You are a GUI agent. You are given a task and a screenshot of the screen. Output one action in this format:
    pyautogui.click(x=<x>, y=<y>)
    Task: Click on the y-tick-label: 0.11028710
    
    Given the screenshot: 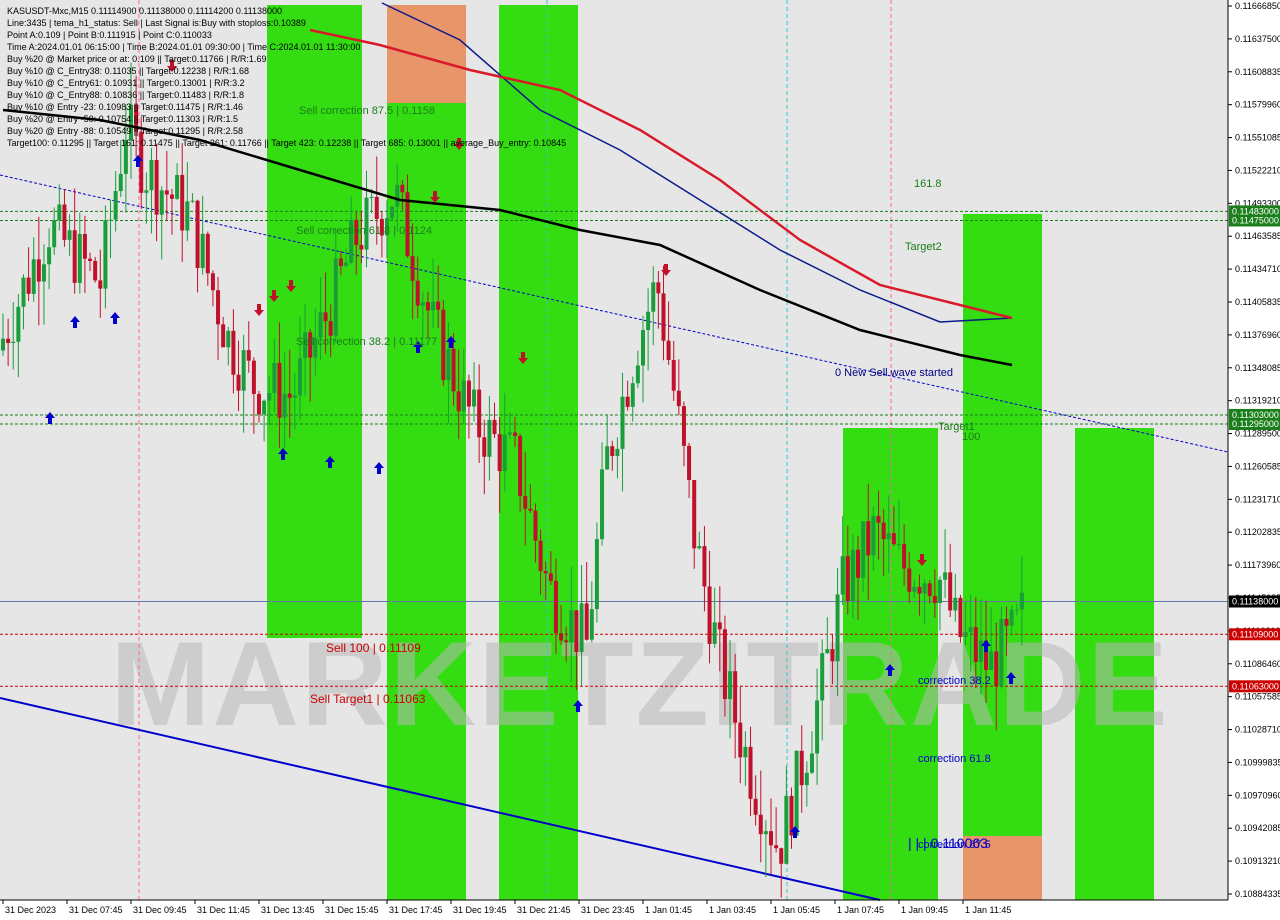 What is the action you would take?
    pyautogui.click(x=1257, y=730)
    